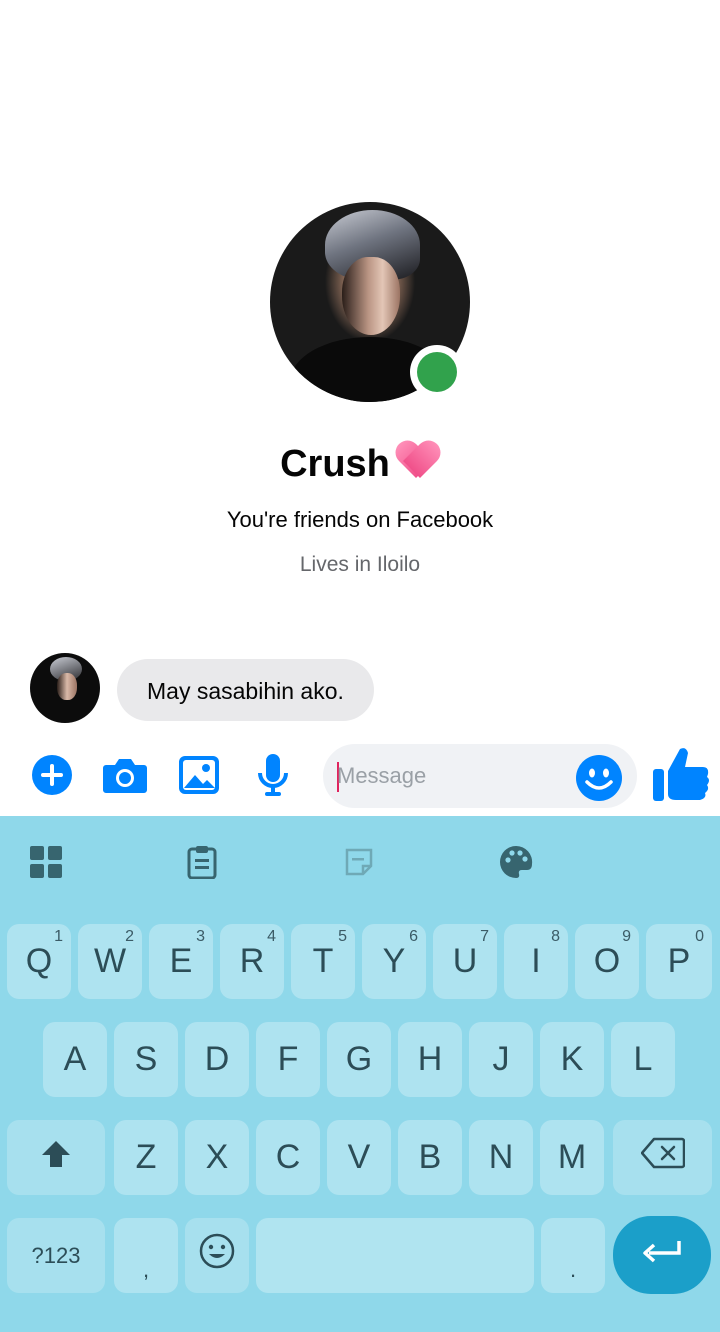 The height and width of the screenshot is (1332, 720). Describe the element at coordinates (572, 1059) in the screenshot. I see `key-k: K` at that location.